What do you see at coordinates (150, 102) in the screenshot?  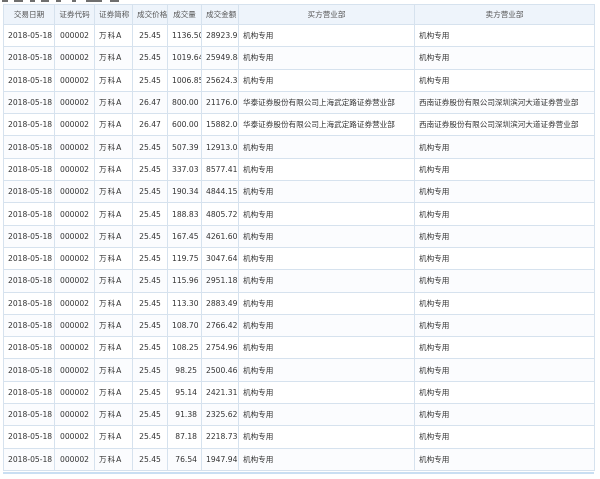 I see `price-cell: 26.47` at bounding box center [150, 102].